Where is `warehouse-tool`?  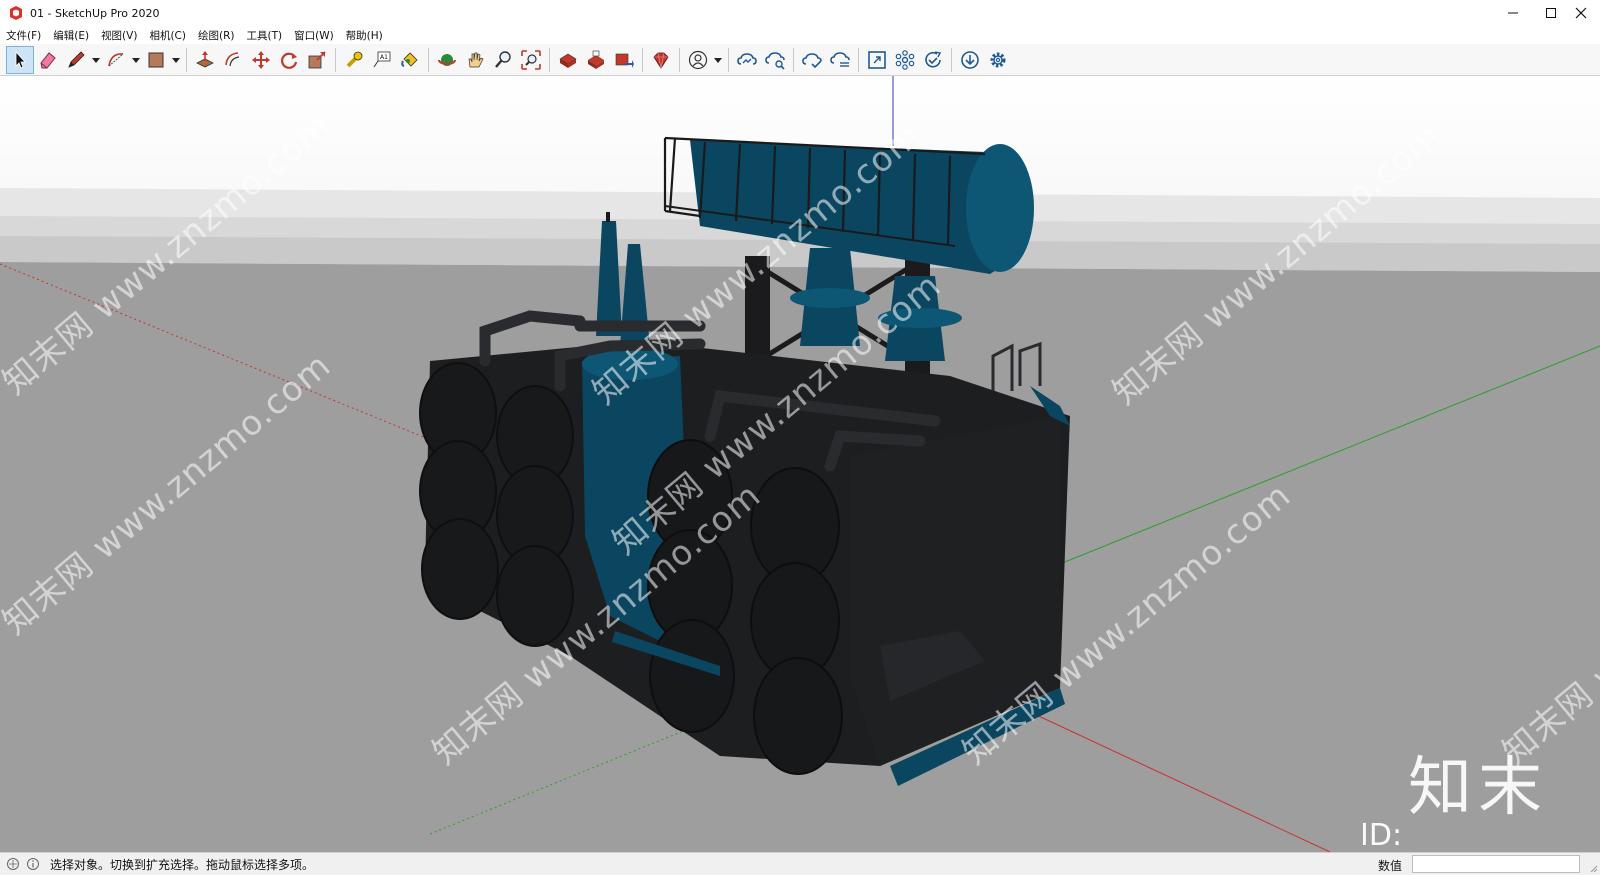
warehouse-tool is located at coordinates (568, 60).